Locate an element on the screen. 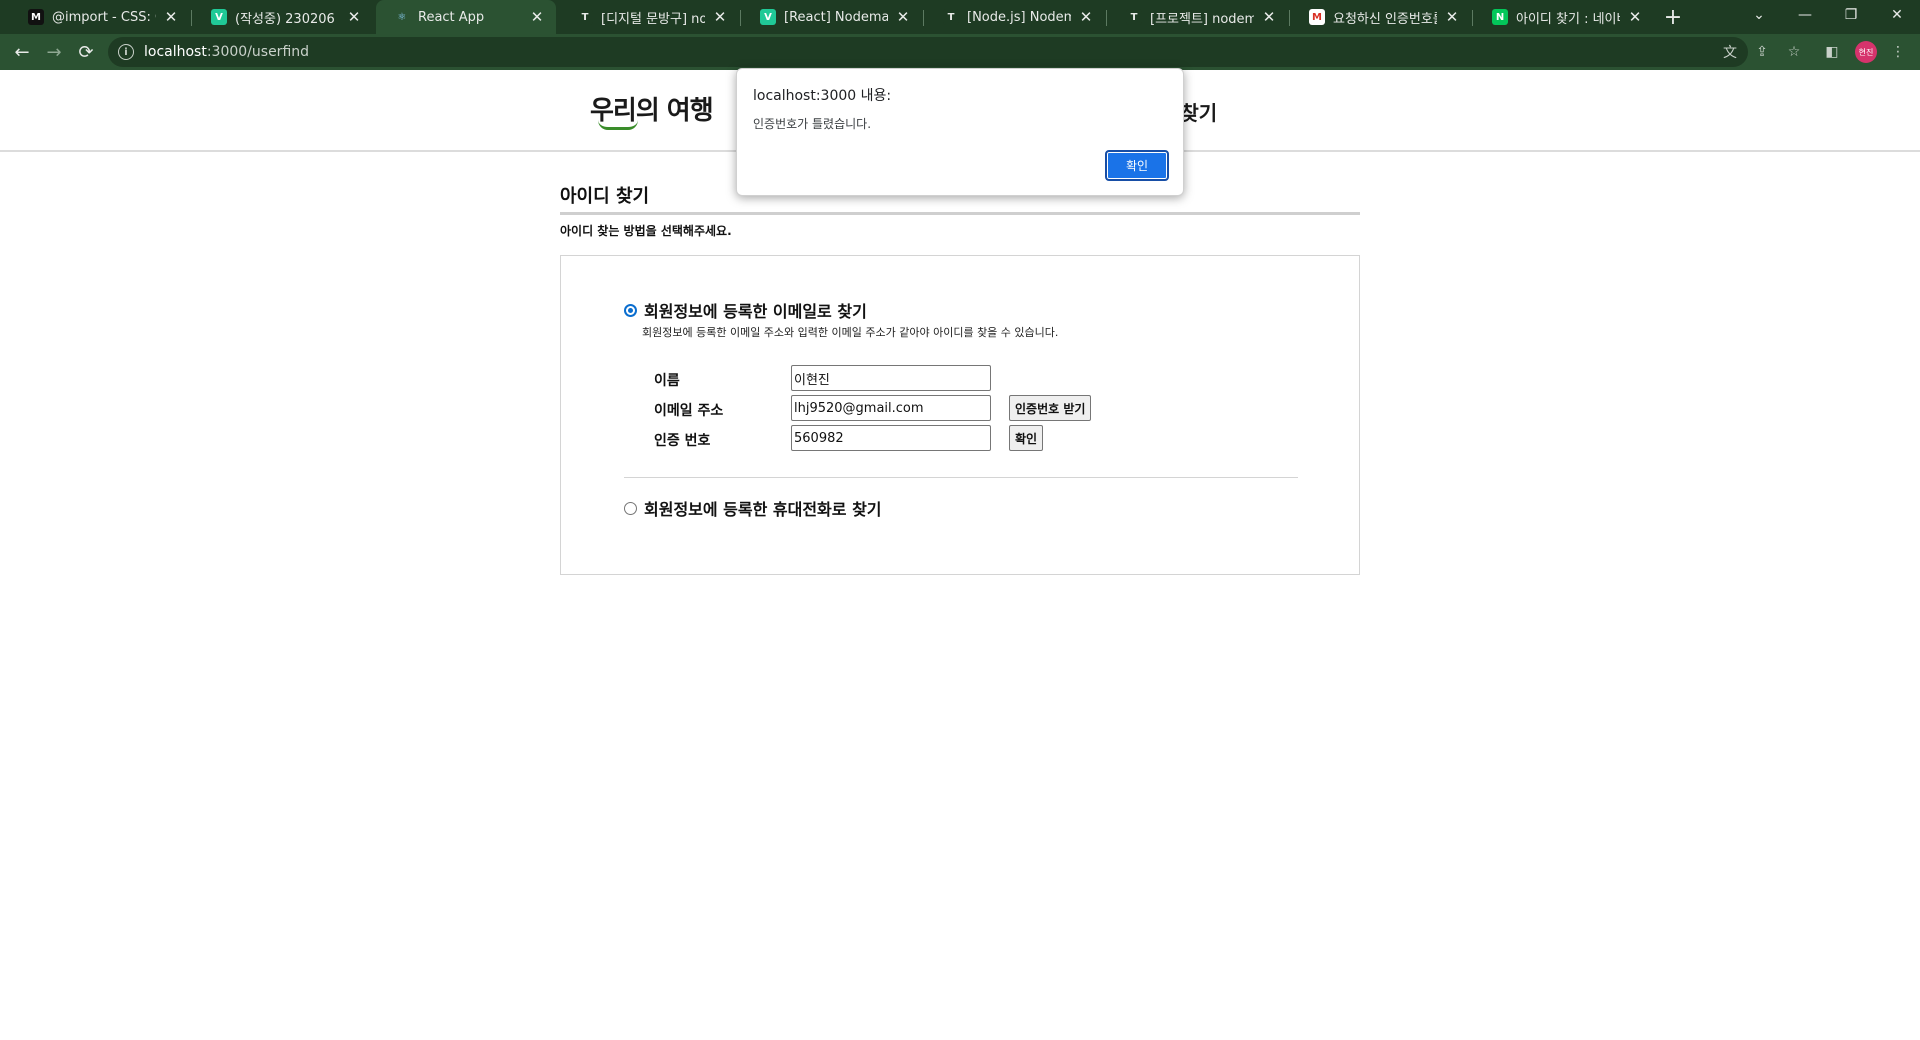 This screenshot has width=1920, height=1040. browser-tab: T [프로젝트] nodemailer ✕ is located at coordinates (1198, 17).